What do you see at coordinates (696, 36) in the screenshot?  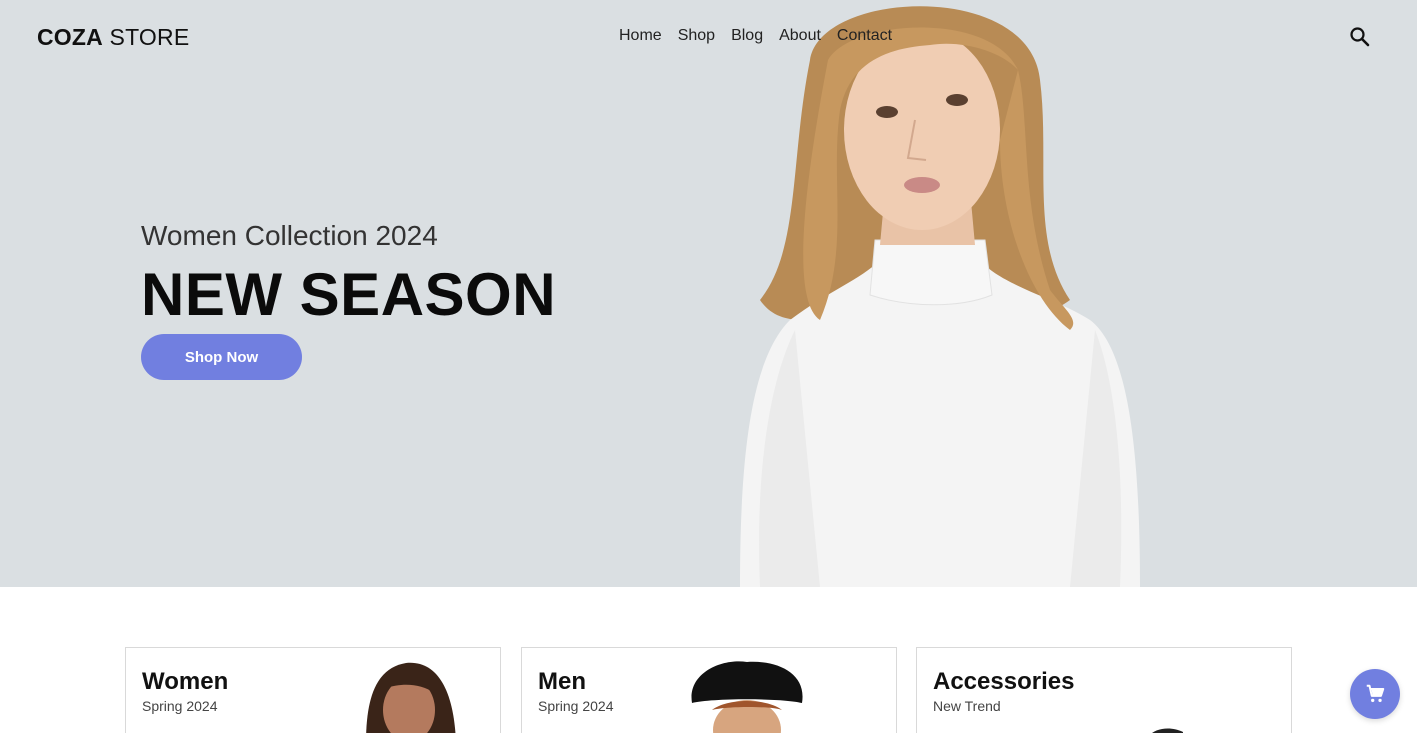 I see `nav-shop: Shop` at bounding box center [696, 36].